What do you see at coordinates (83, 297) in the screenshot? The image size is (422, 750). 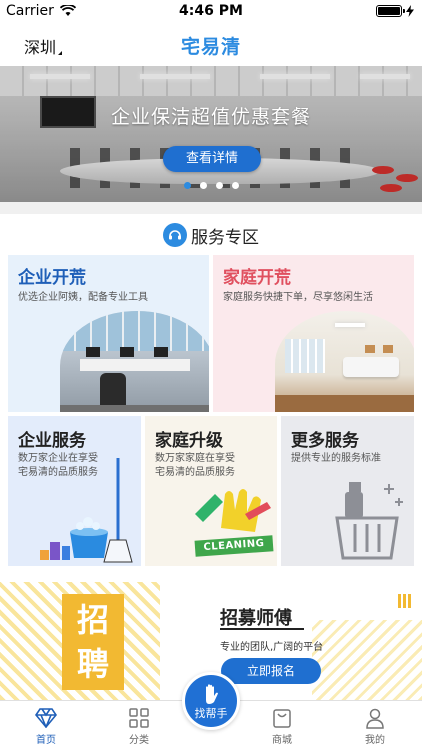 I see `card-desc: 优选企业阿姨，配备专业工具` at bounding box center [83, 297].